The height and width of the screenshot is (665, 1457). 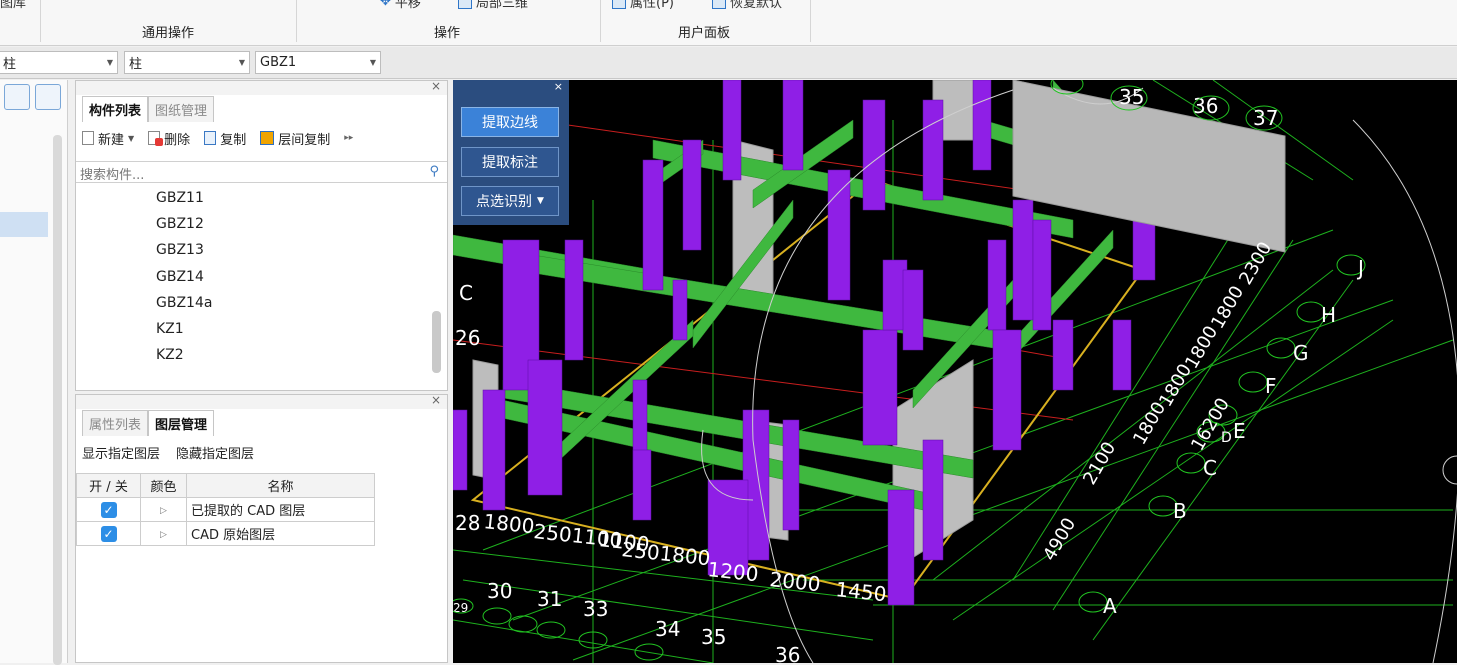 I want to click on list-item: GBZ11, so click(x=184, y=198).